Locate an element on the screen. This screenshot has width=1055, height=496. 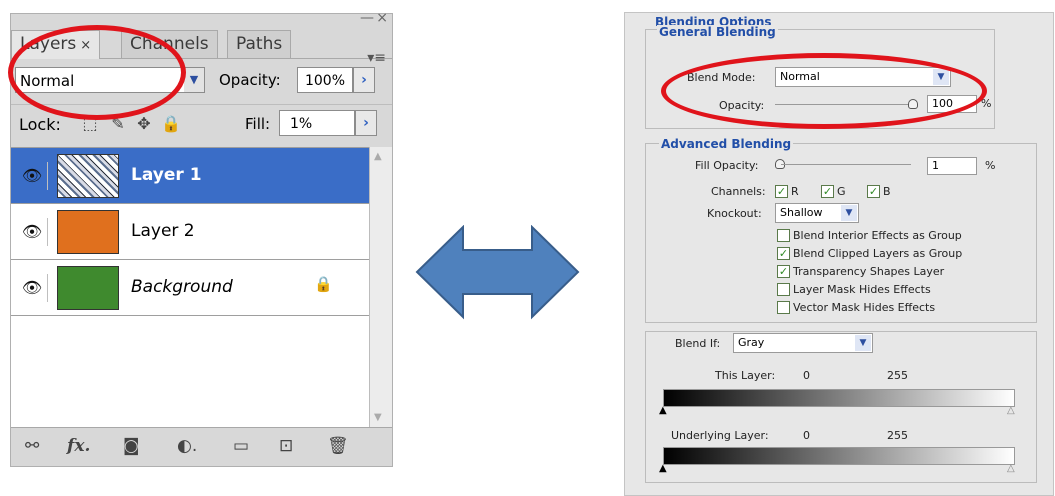
layer-row-layer-2: 👁 Layer 2 is located at coordinates (190, 232).